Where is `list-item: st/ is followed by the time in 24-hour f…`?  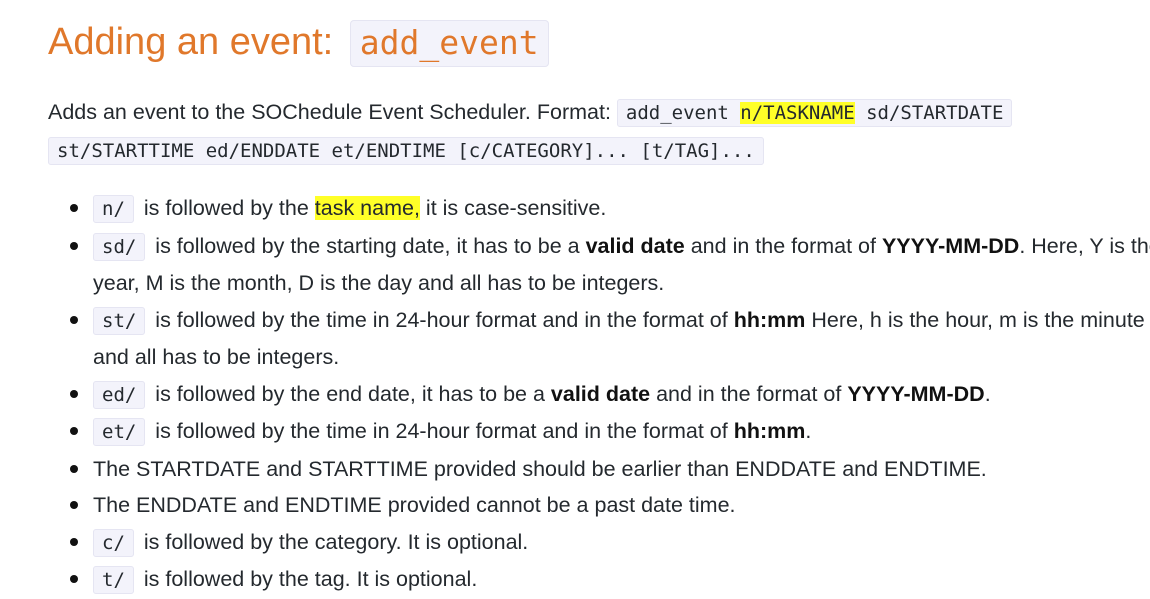 list-item: st/ is followed by the time in 24-hour f… is located at coordinates (610, 339).